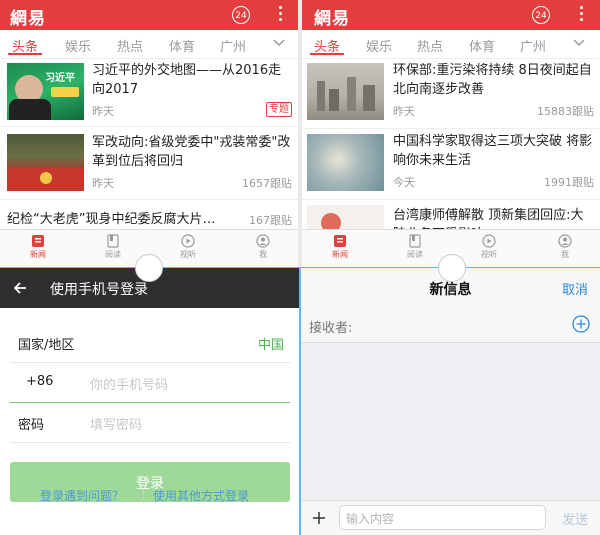 This screenshot has width=600, height=535. I want to click on news-item: 中国科学家取得这三项大突破 将影响你未来生活 今天 1991跟贴, so click(451, 164).